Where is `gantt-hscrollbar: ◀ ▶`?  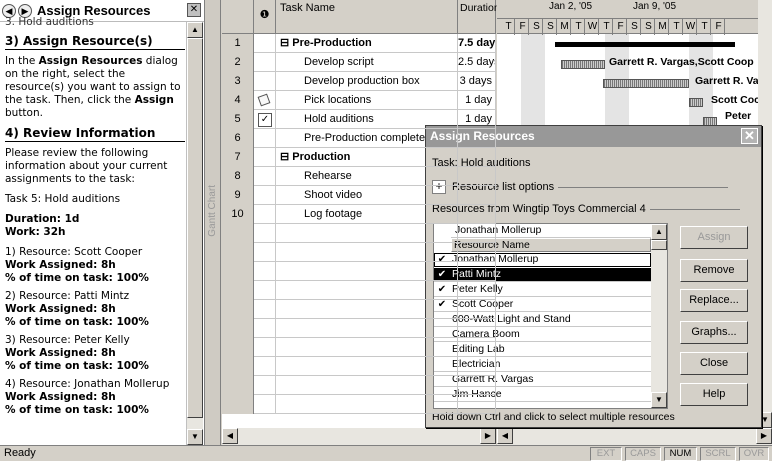 gantt-hscrollbar: ◀ ▶ is located at coordinates (634, 436).